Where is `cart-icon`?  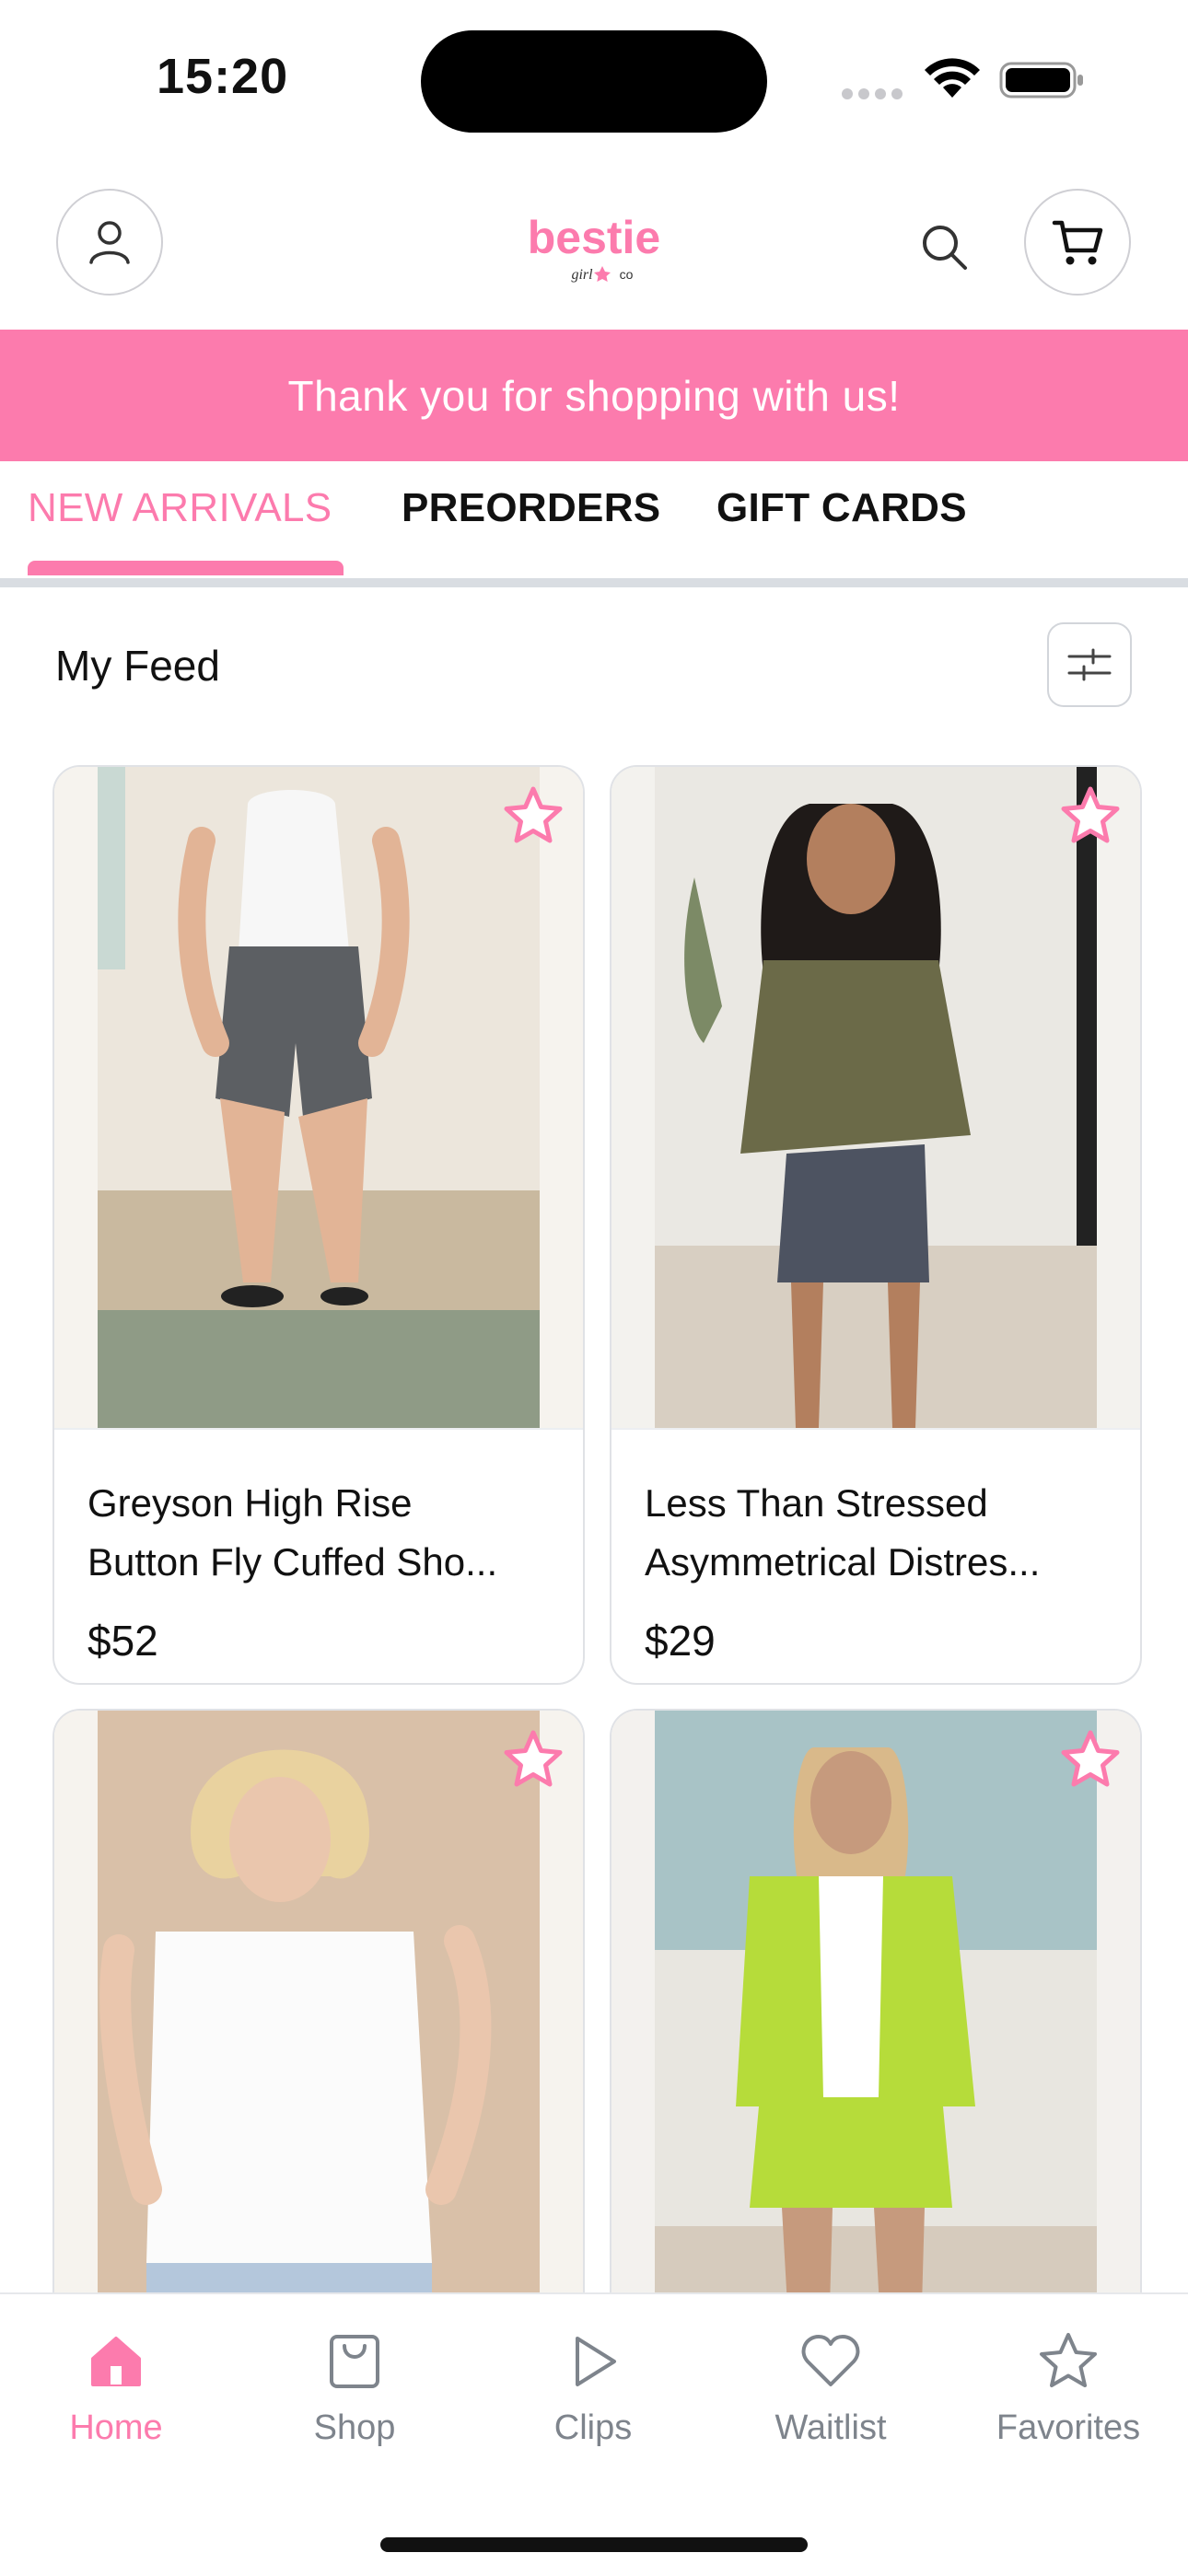 cart-icon is located at coordinates (1077, 242).